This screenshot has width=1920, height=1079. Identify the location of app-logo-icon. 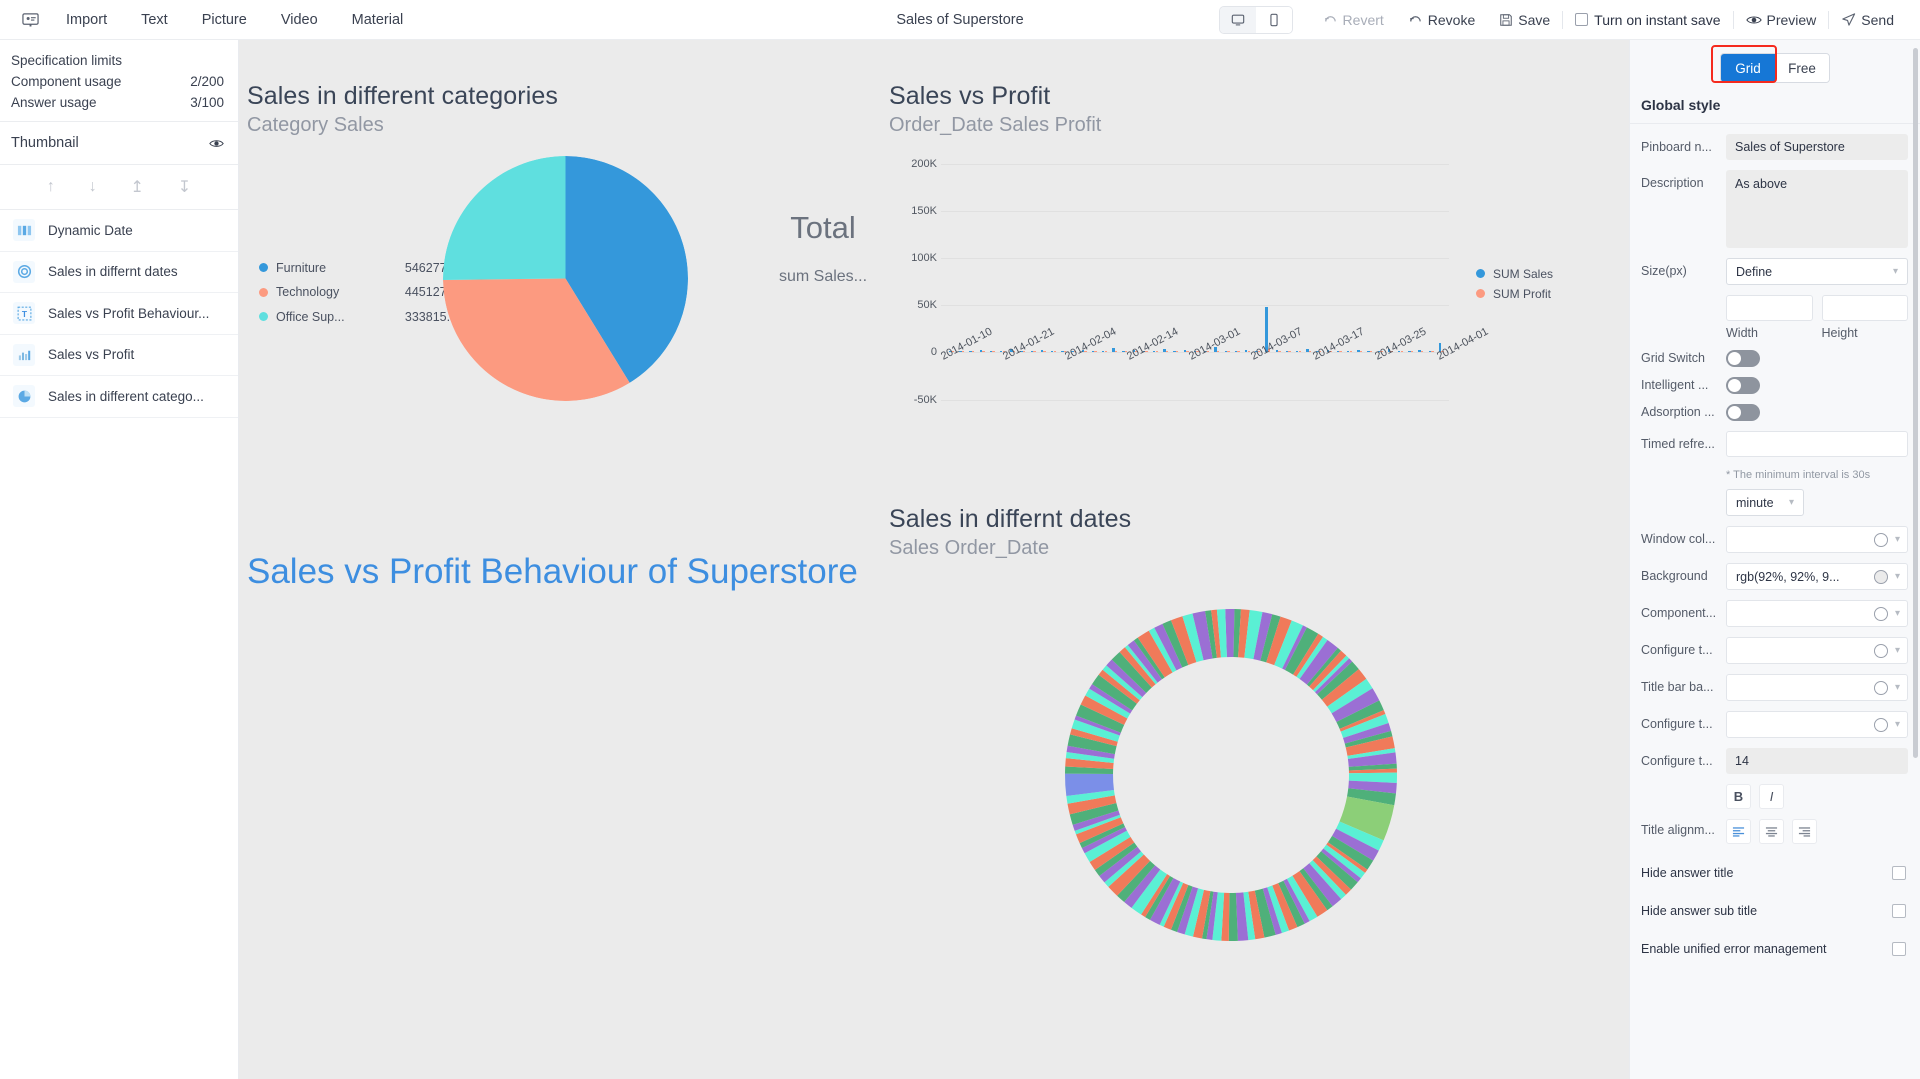
(30, 19).